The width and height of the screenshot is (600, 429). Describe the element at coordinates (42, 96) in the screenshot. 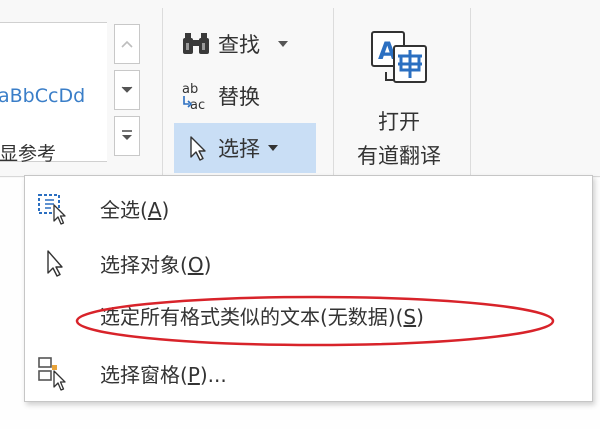

I see `style-preview: AaBbCcDd` at that location.